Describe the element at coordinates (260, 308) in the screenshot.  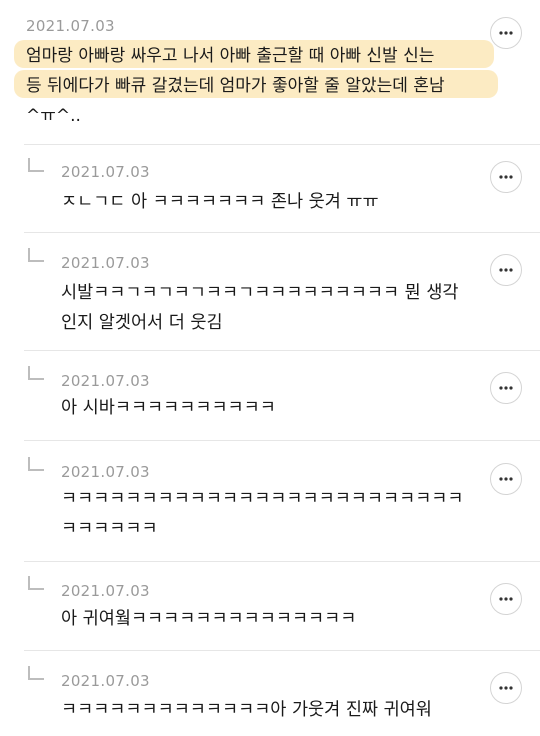
I see `comment-text: 시발ㅋㅋㄱㅋㄱㅋㄱㅋㅋㄱㅋㅋㅋㅋㅋㅋㅋㅋㅋ 뭔 생각 인지 알겟어서 더 웃김` at that location.